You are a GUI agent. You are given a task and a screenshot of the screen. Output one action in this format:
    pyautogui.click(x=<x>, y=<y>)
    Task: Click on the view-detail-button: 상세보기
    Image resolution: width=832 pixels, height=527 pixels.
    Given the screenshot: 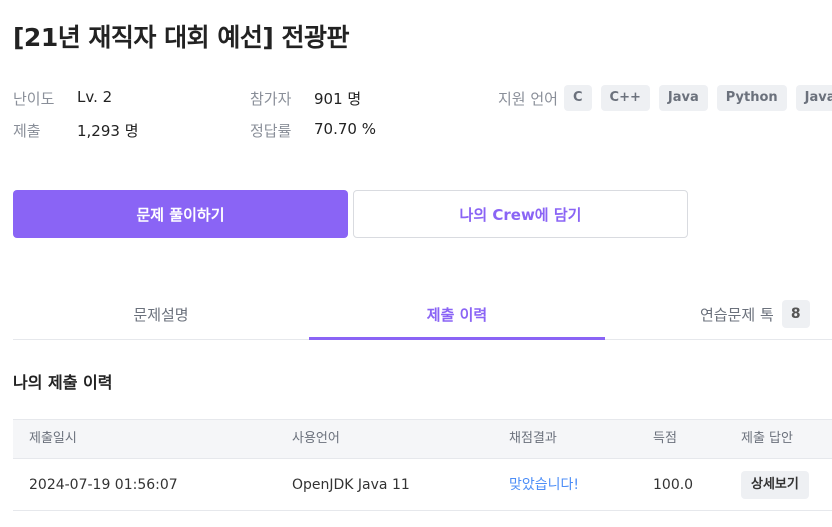 What is the action you would take?
    pyautogui.click(x=775, y=485)
    